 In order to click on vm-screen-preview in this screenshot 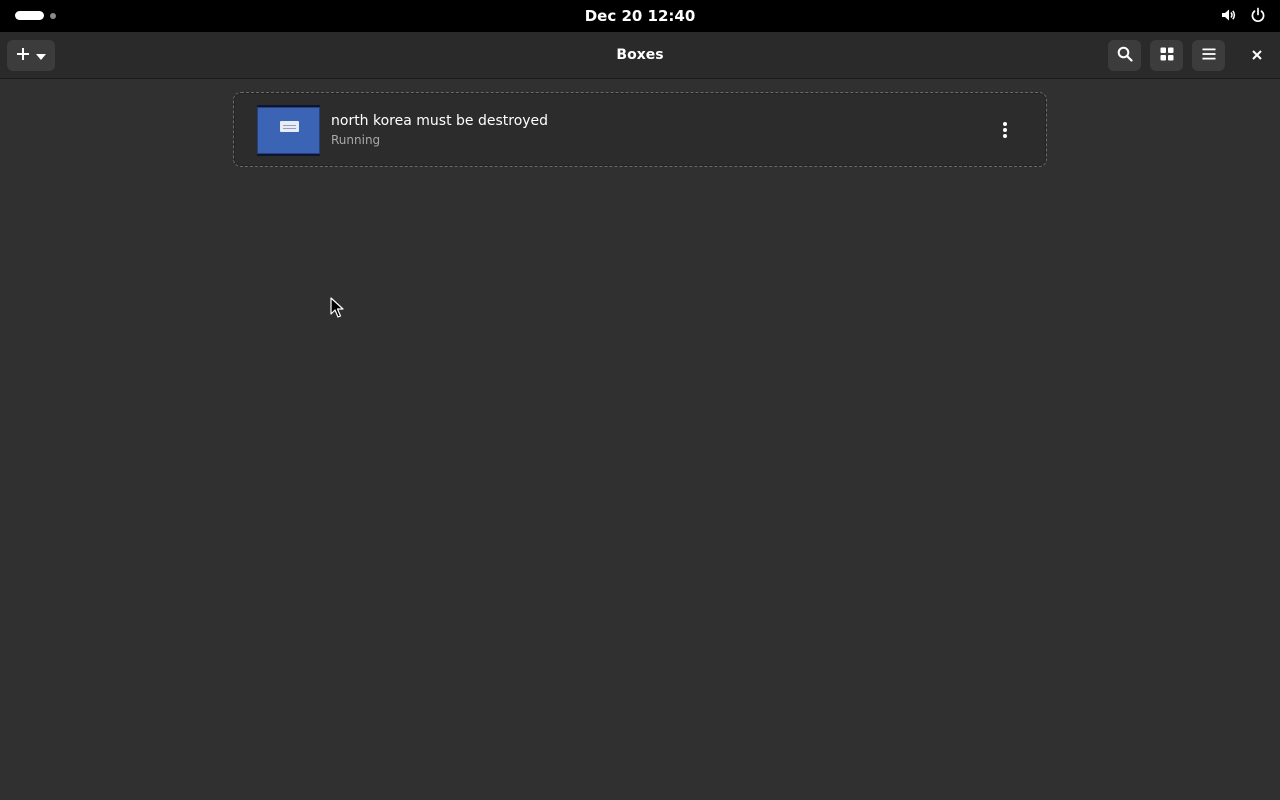, I will do `click(288, 130)`.